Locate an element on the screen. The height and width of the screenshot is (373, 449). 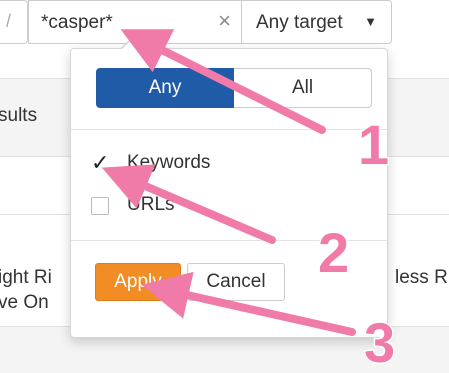
annotation-number-2: 2 is located at coordinates (333, 252).